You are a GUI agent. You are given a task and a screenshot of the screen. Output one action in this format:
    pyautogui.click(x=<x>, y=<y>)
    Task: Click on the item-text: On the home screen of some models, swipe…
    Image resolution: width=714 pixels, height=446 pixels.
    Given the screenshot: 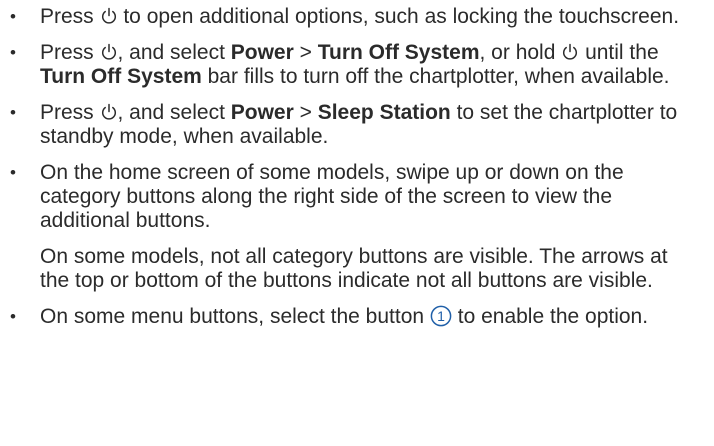 What is the action you would take?
    pyautogui.click(x=332, y=196)
    